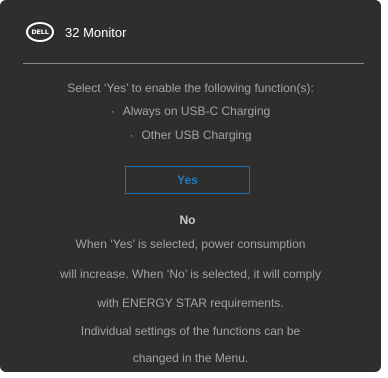 The width and height of the screenshot is (388, 378). I want to click on no-button: No, so click(187, 220).